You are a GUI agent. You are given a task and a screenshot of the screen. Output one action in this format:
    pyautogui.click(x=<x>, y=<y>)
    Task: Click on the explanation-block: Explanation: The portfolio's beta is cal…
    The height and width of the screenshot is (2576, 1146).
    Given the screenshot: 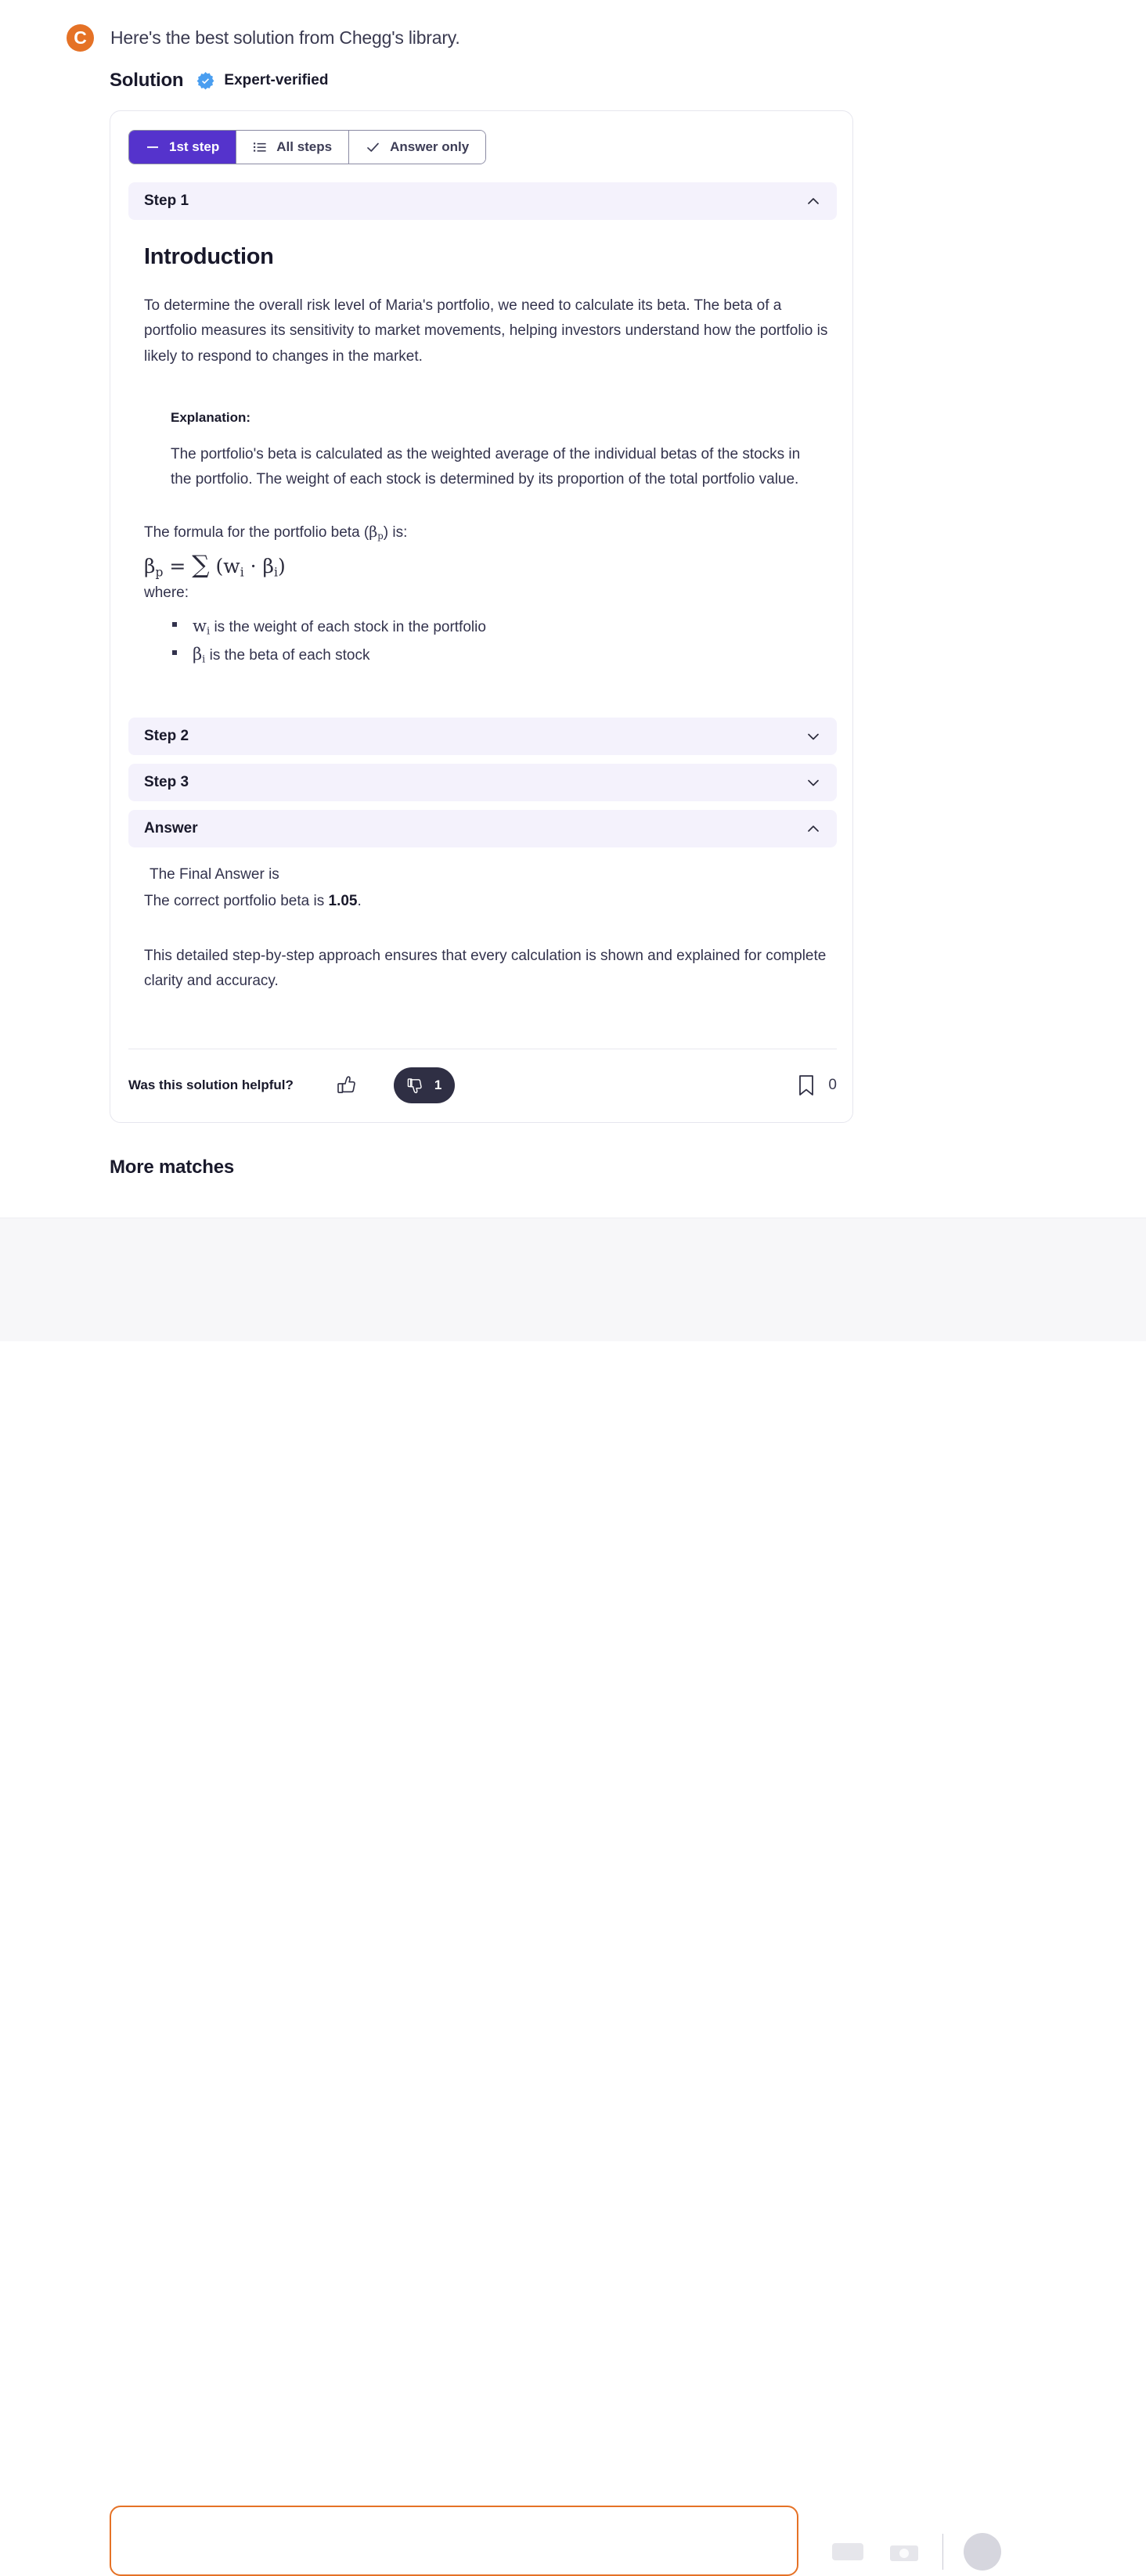 What is the action you would take?
    pyautogui.click(x=497, y=451)
    